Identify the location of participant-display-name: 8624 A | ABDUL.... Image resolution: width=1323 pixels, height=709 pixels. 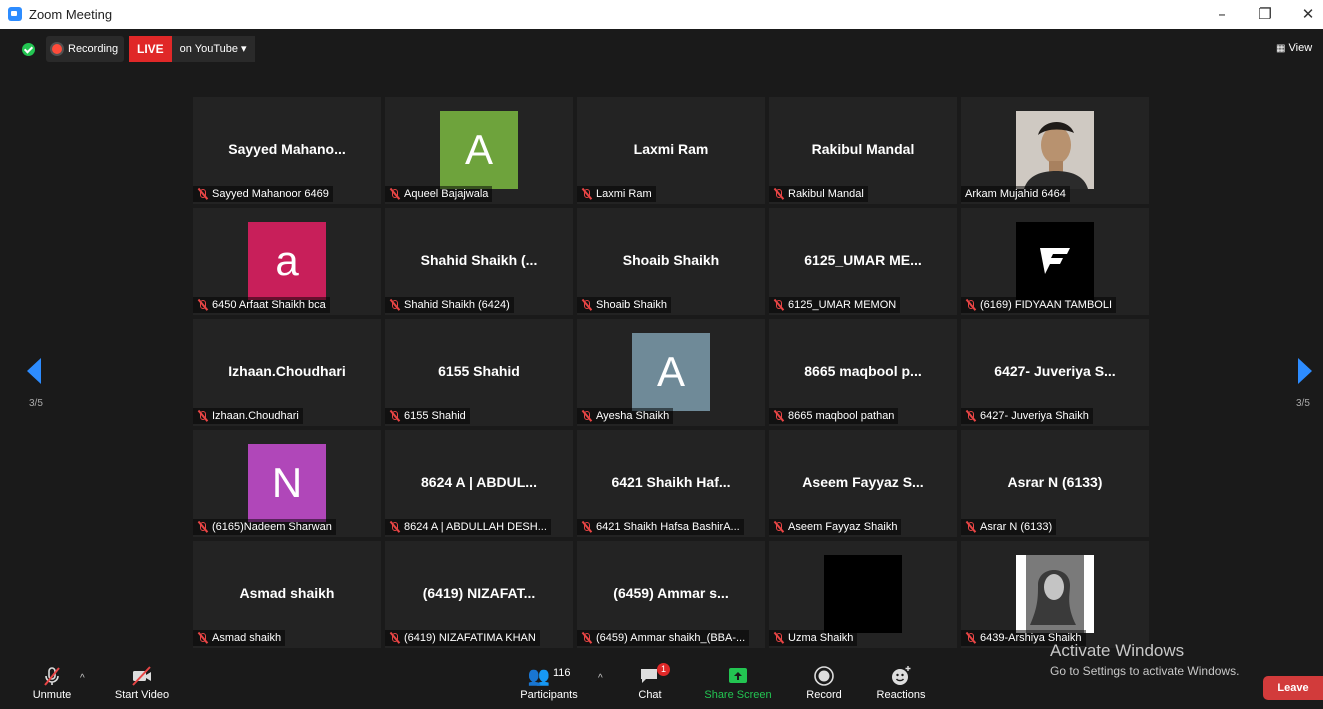
(479, 482).